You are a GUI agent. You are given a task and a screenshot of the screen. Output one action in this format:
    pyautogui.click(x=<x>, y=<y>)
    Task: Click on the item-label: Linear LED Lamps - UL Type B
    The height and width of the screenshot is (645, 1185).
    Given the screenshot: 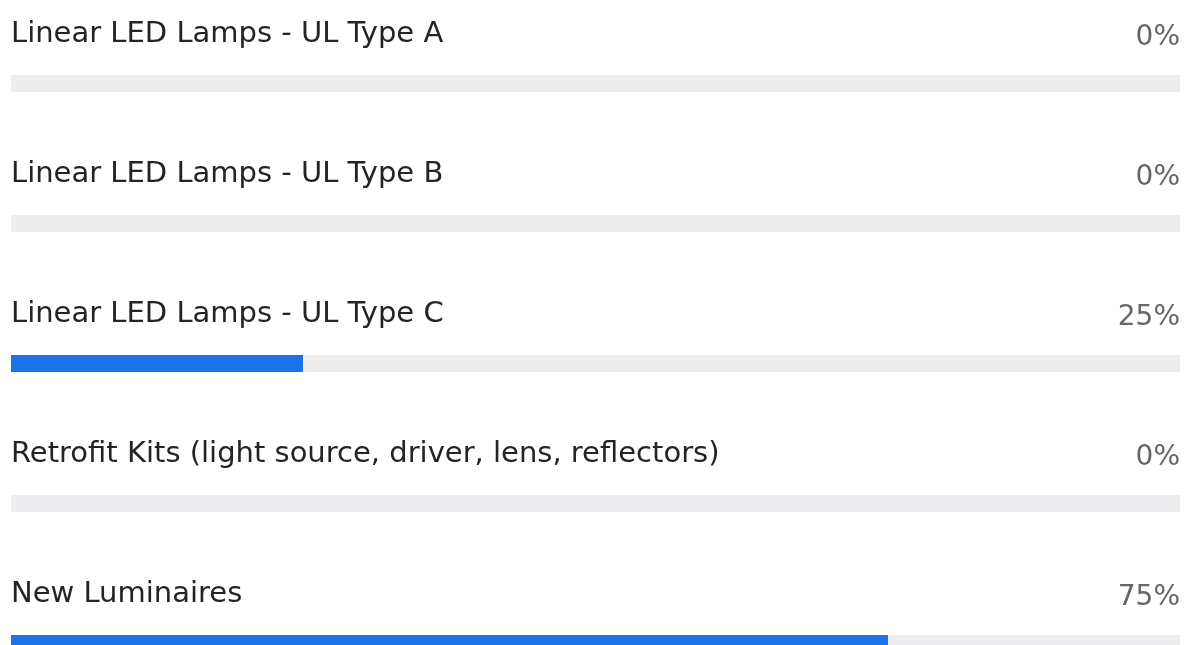 What is the action you would take?
    pyautogui.click(x=227, y=172)
    